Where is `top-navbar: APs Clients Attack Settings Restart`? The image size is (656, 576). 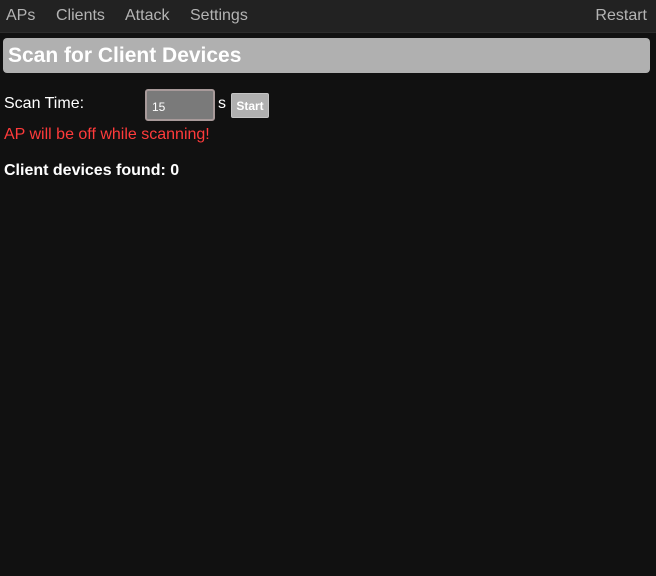 top-navbar: APs Clients Attack Settings Restart is located at coordinates (328, 16).